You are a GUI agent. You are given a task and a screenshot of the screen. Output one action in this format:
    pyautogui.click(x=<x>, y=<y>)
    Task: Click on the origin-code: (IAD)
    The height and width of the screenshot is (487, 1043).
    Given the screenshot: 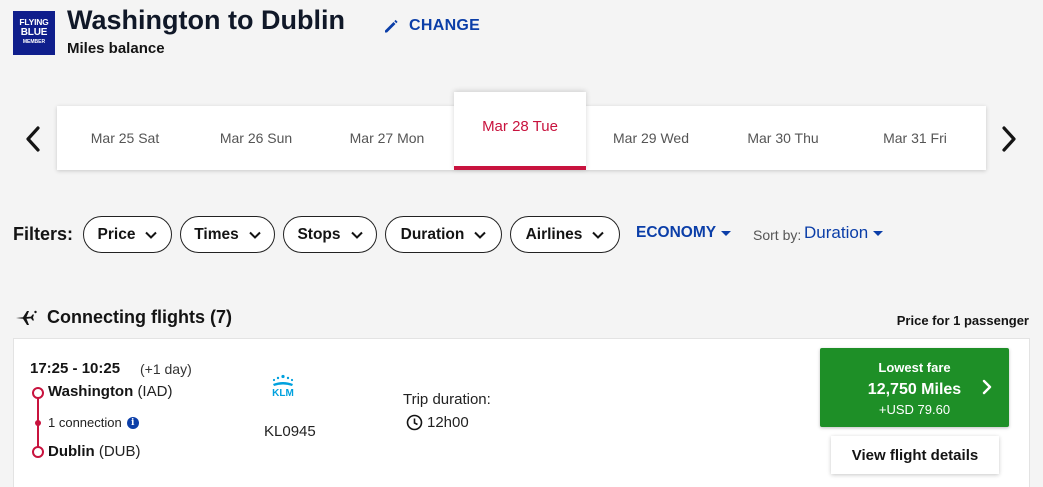 What is the action you would take?
    pyautogui.click(x=155, y=391)
    